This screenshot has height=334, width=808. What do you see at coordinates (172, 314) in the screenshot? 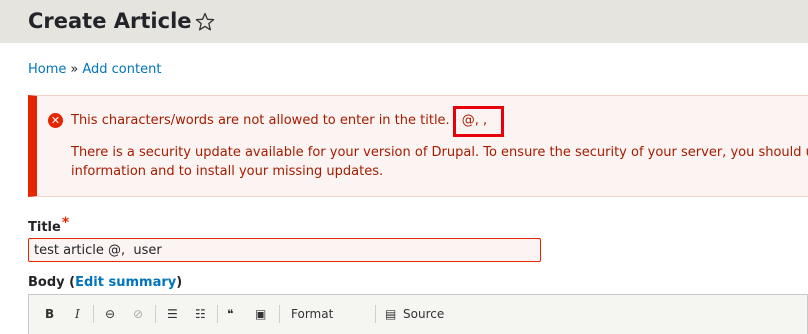
I see `bulleted-list-icon: ☰` at bounding box center [172, 314].